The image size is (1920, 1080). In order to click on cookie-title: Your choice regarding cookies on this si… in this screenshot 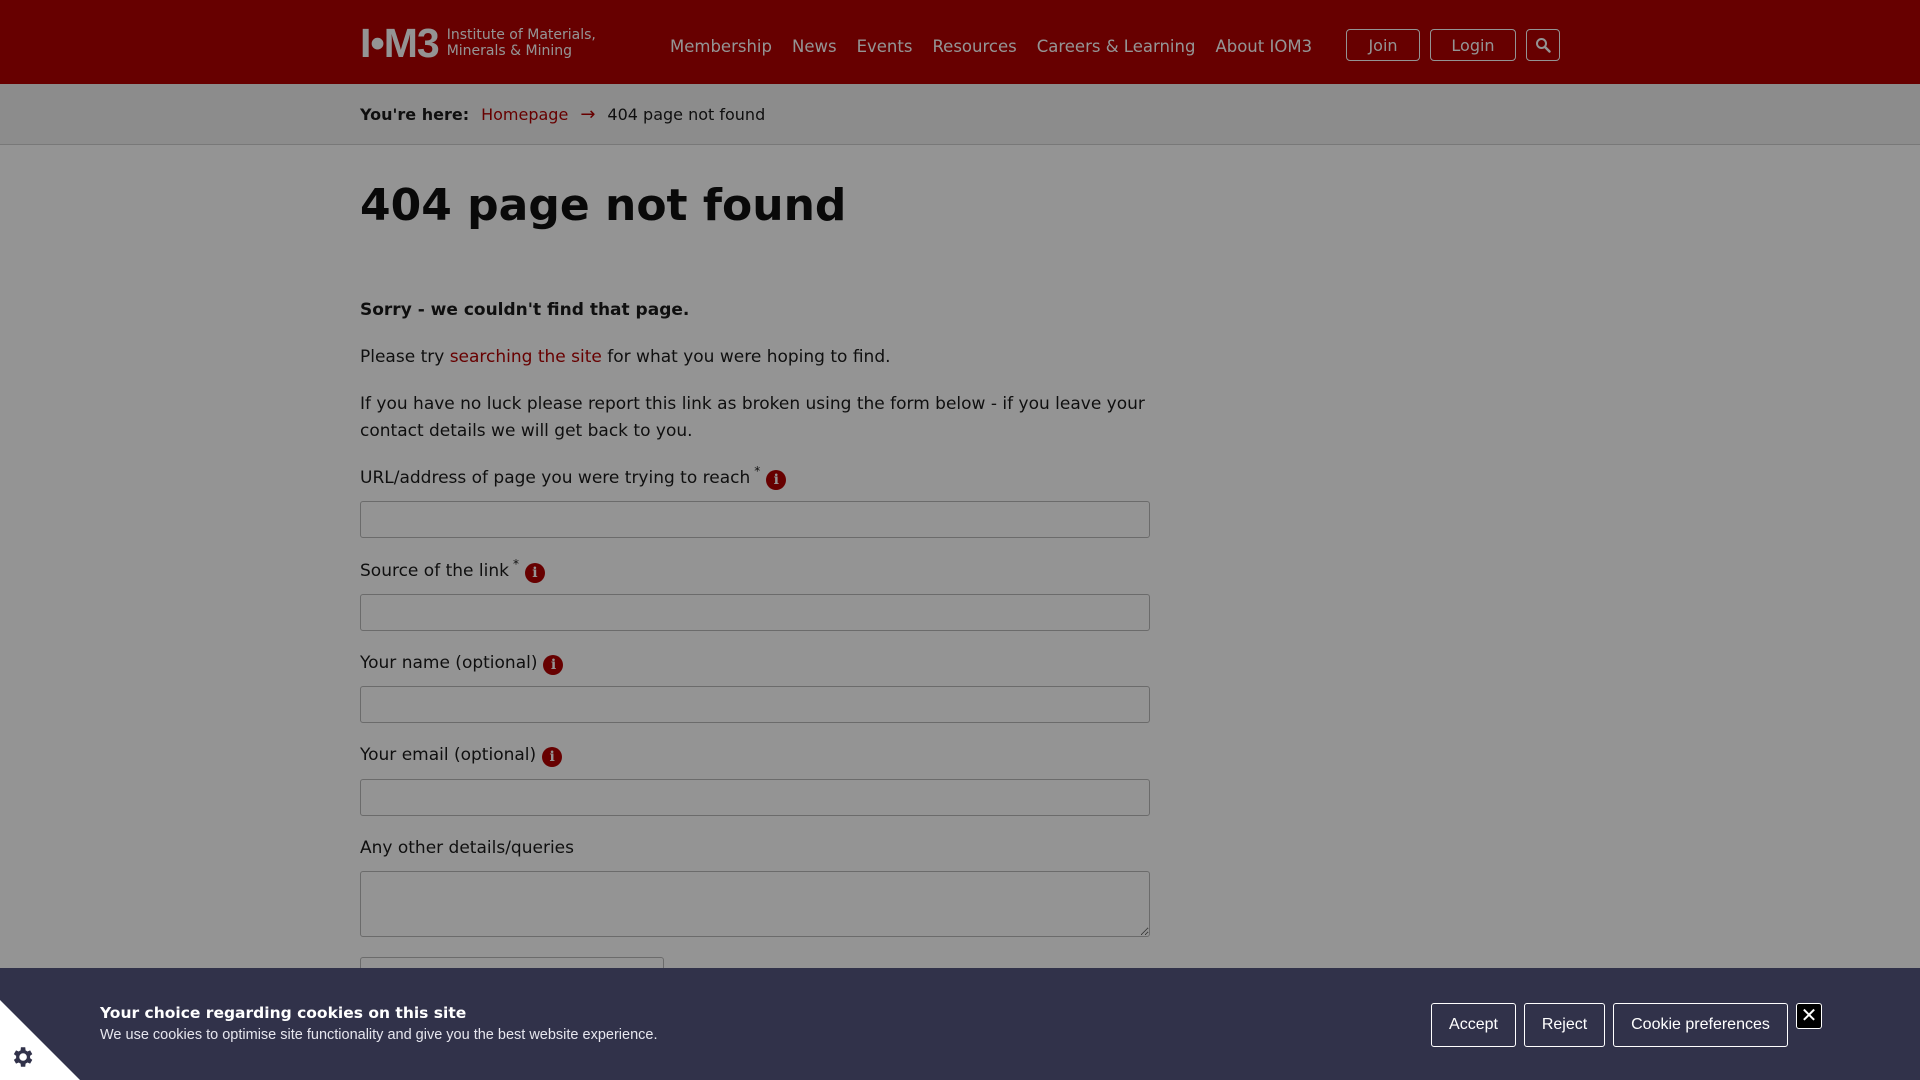, I will do `click(283, 1013)`.